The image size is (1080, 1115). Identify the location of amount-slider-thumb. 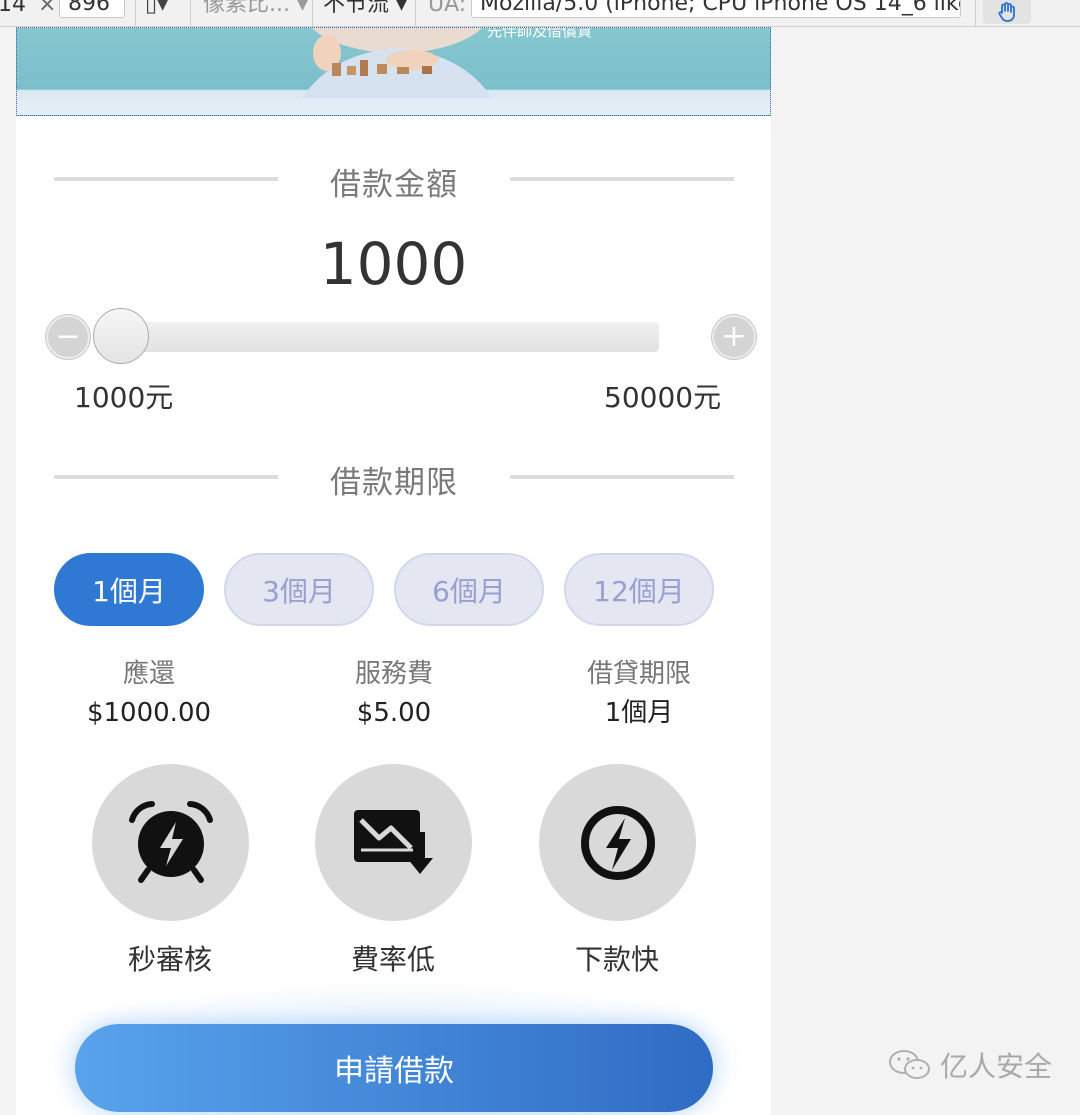
(121, 336).